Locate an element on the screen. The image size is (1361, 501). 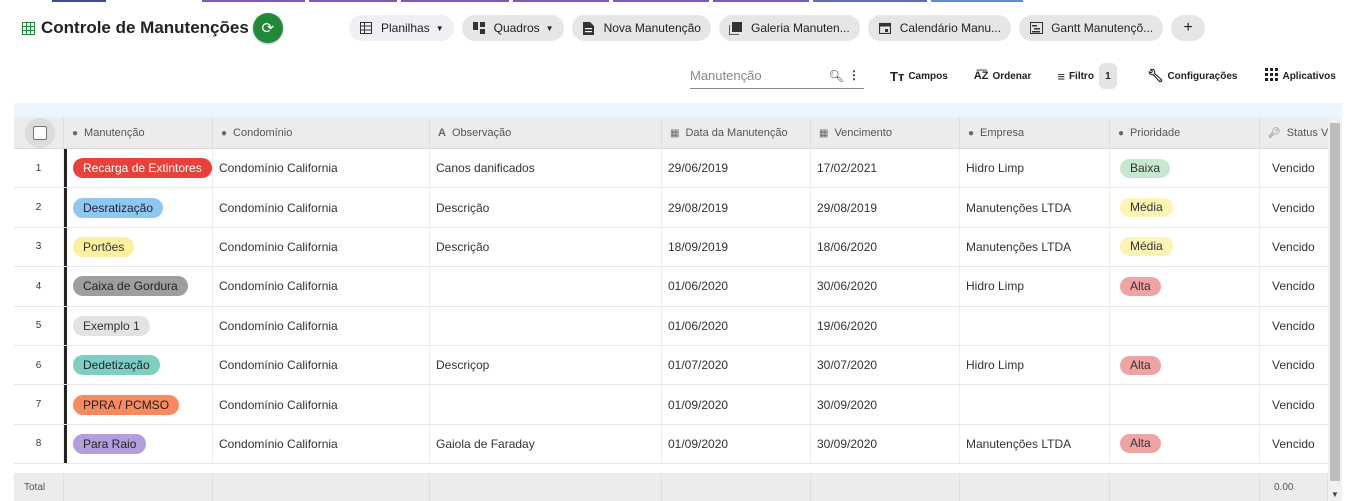
page-title: Controle de Manutenções is located at coordinates (145, 27).